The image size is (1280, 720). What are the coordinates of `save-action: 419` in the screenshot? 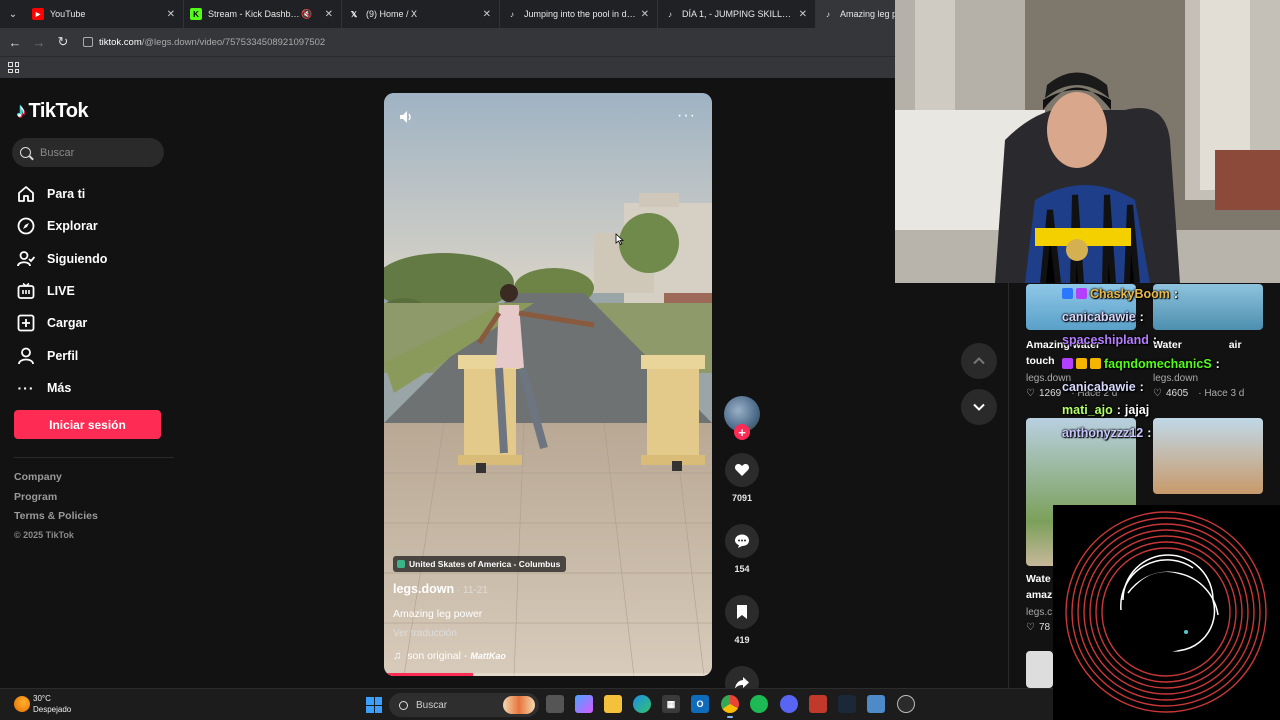 It's located at (742, 620).